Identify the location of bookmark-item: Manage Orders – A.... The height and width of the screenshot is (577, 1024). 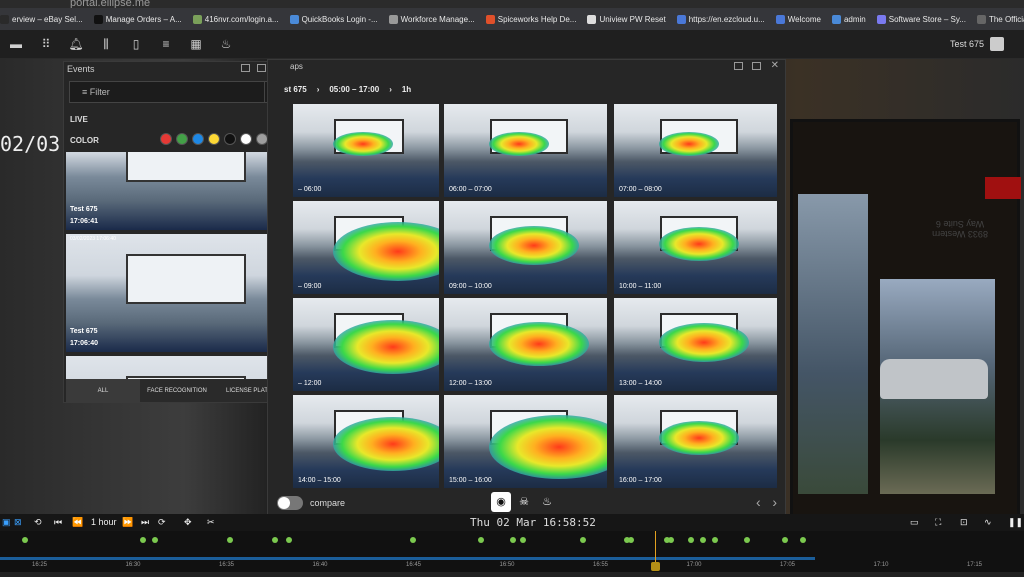
(137, 19).